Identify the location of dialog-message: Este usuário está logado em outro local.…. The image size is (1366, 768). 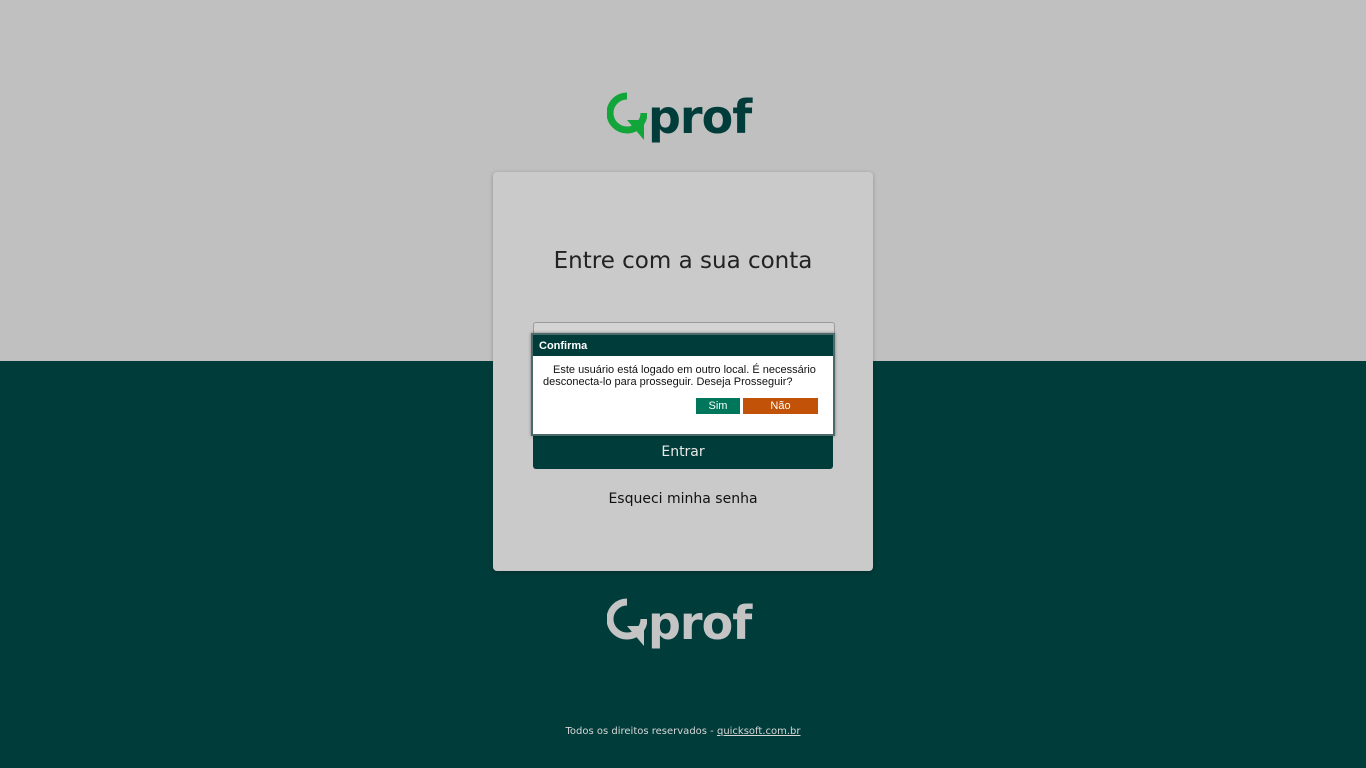
(679, 376).